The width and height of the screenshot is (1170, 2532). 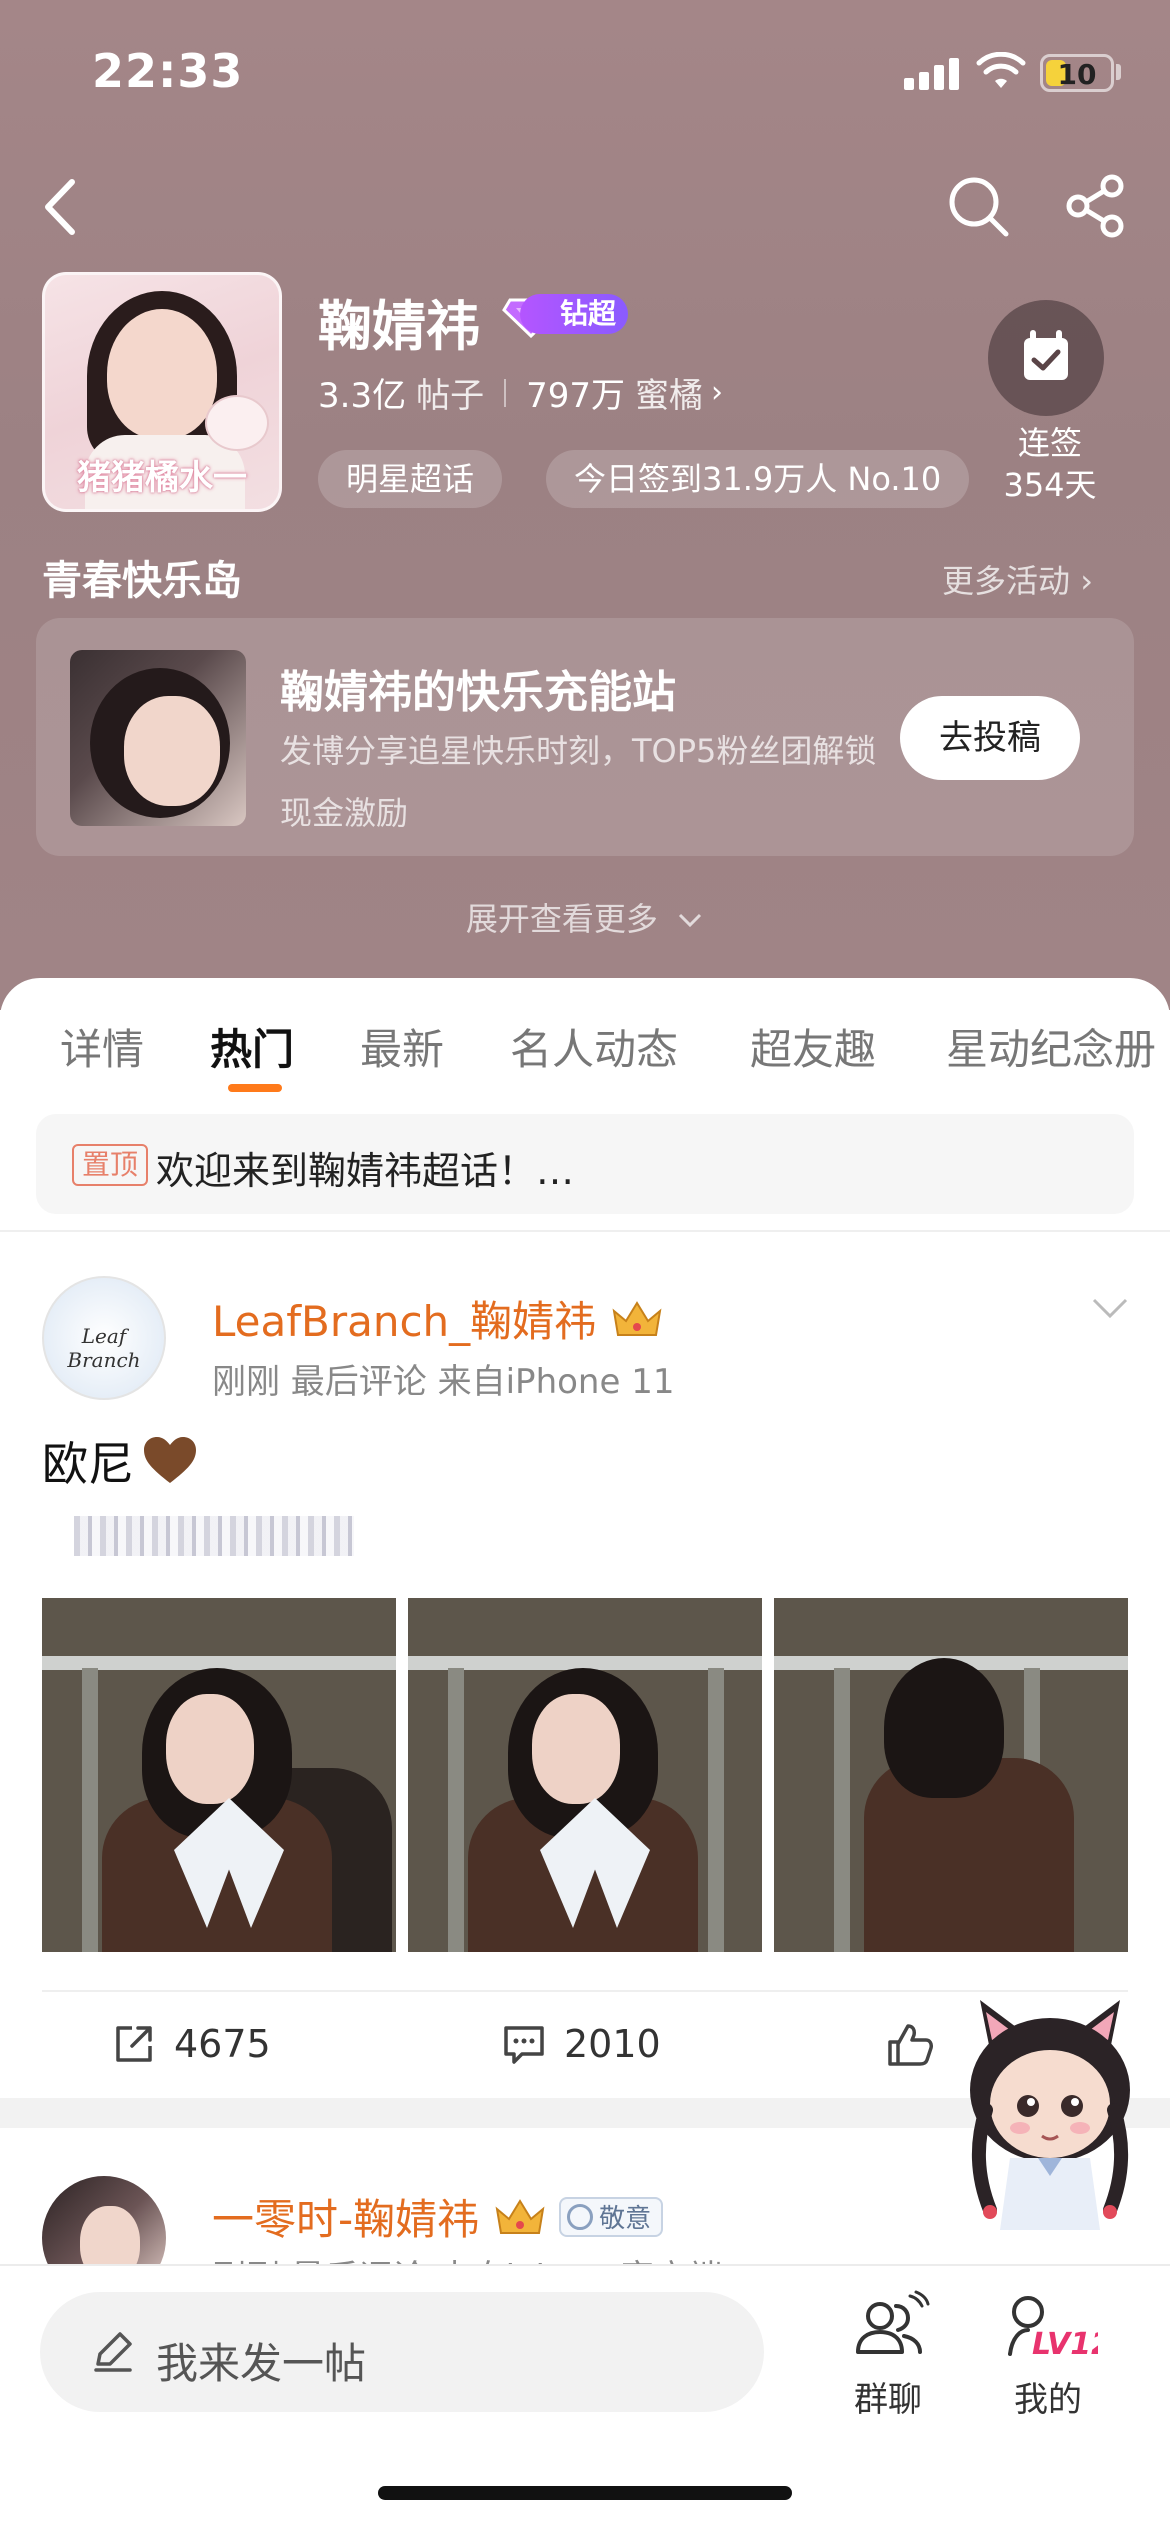 I want to click on battery-icon: 10, so click(x=1077, y=73).